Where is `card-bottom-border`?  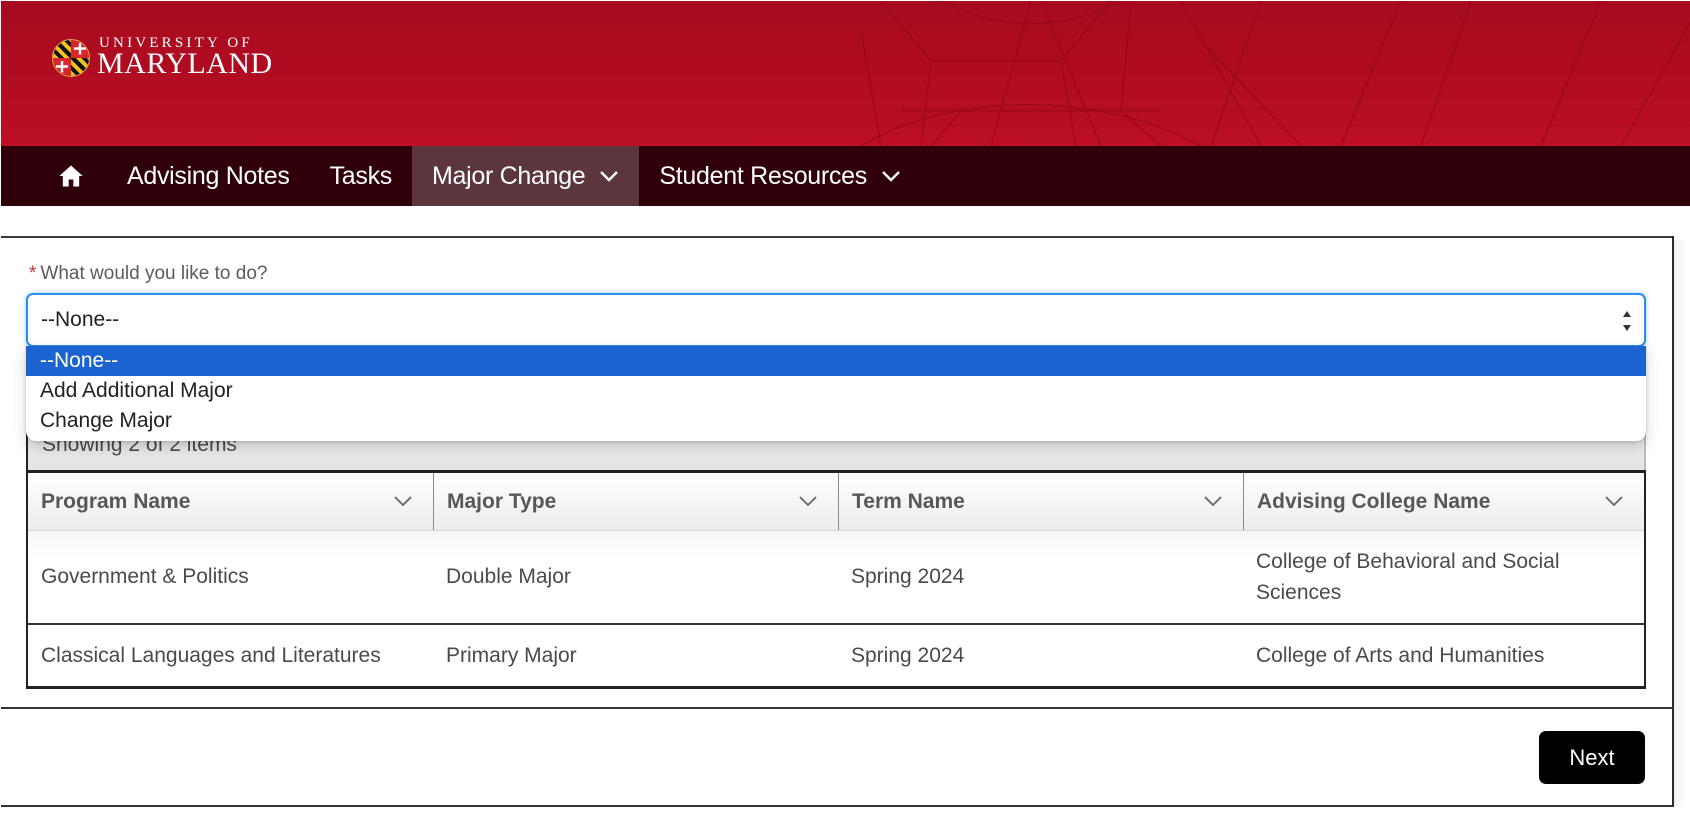 card-bottom-border is located at coordinates (837, 806).